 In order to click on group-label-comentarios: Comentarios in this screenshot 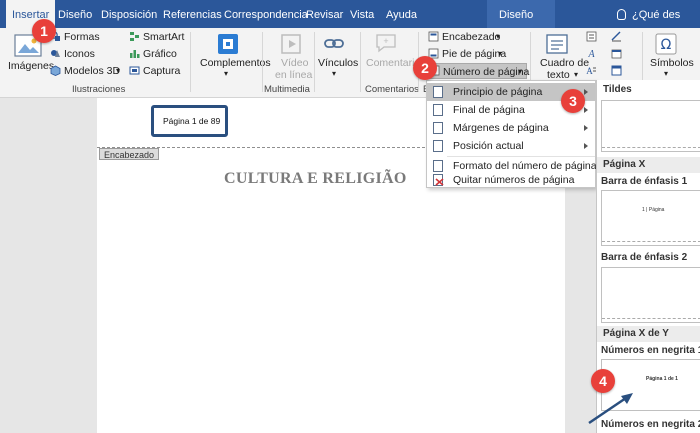, I will do `click(392, 89)`.